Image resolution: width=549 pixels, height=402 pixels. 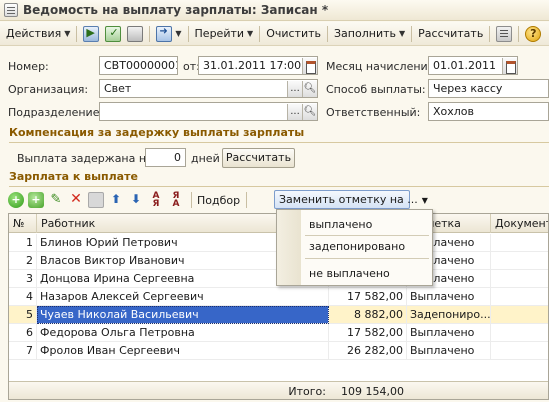 I want to click on menu-item-deposited: задепонировано, so click(x=357, y=246).